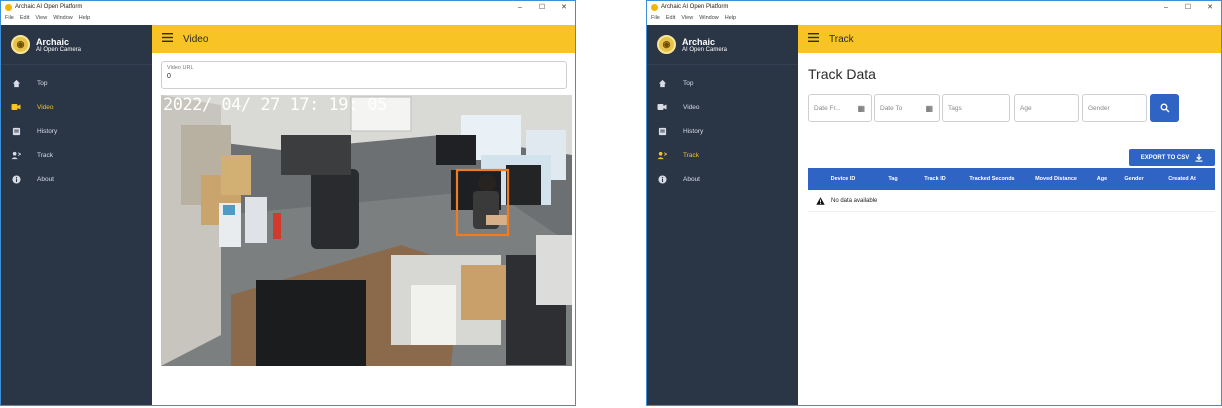 This screenshot has width=1222, height=408. What do you see at coordinates (1011, 201) in the screenshot?
I see `no-data-row: No data available` at bounding box center [1011, 201].